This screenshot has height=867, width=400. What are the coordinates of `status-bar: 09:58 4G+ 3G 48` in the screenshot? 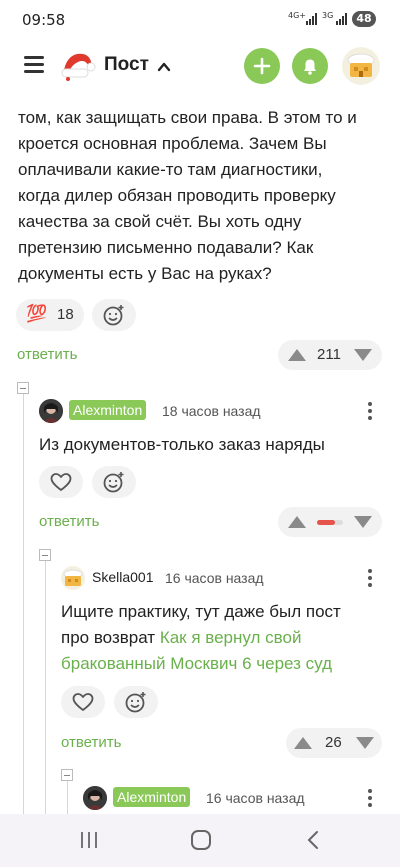 It's located at (200, 20).